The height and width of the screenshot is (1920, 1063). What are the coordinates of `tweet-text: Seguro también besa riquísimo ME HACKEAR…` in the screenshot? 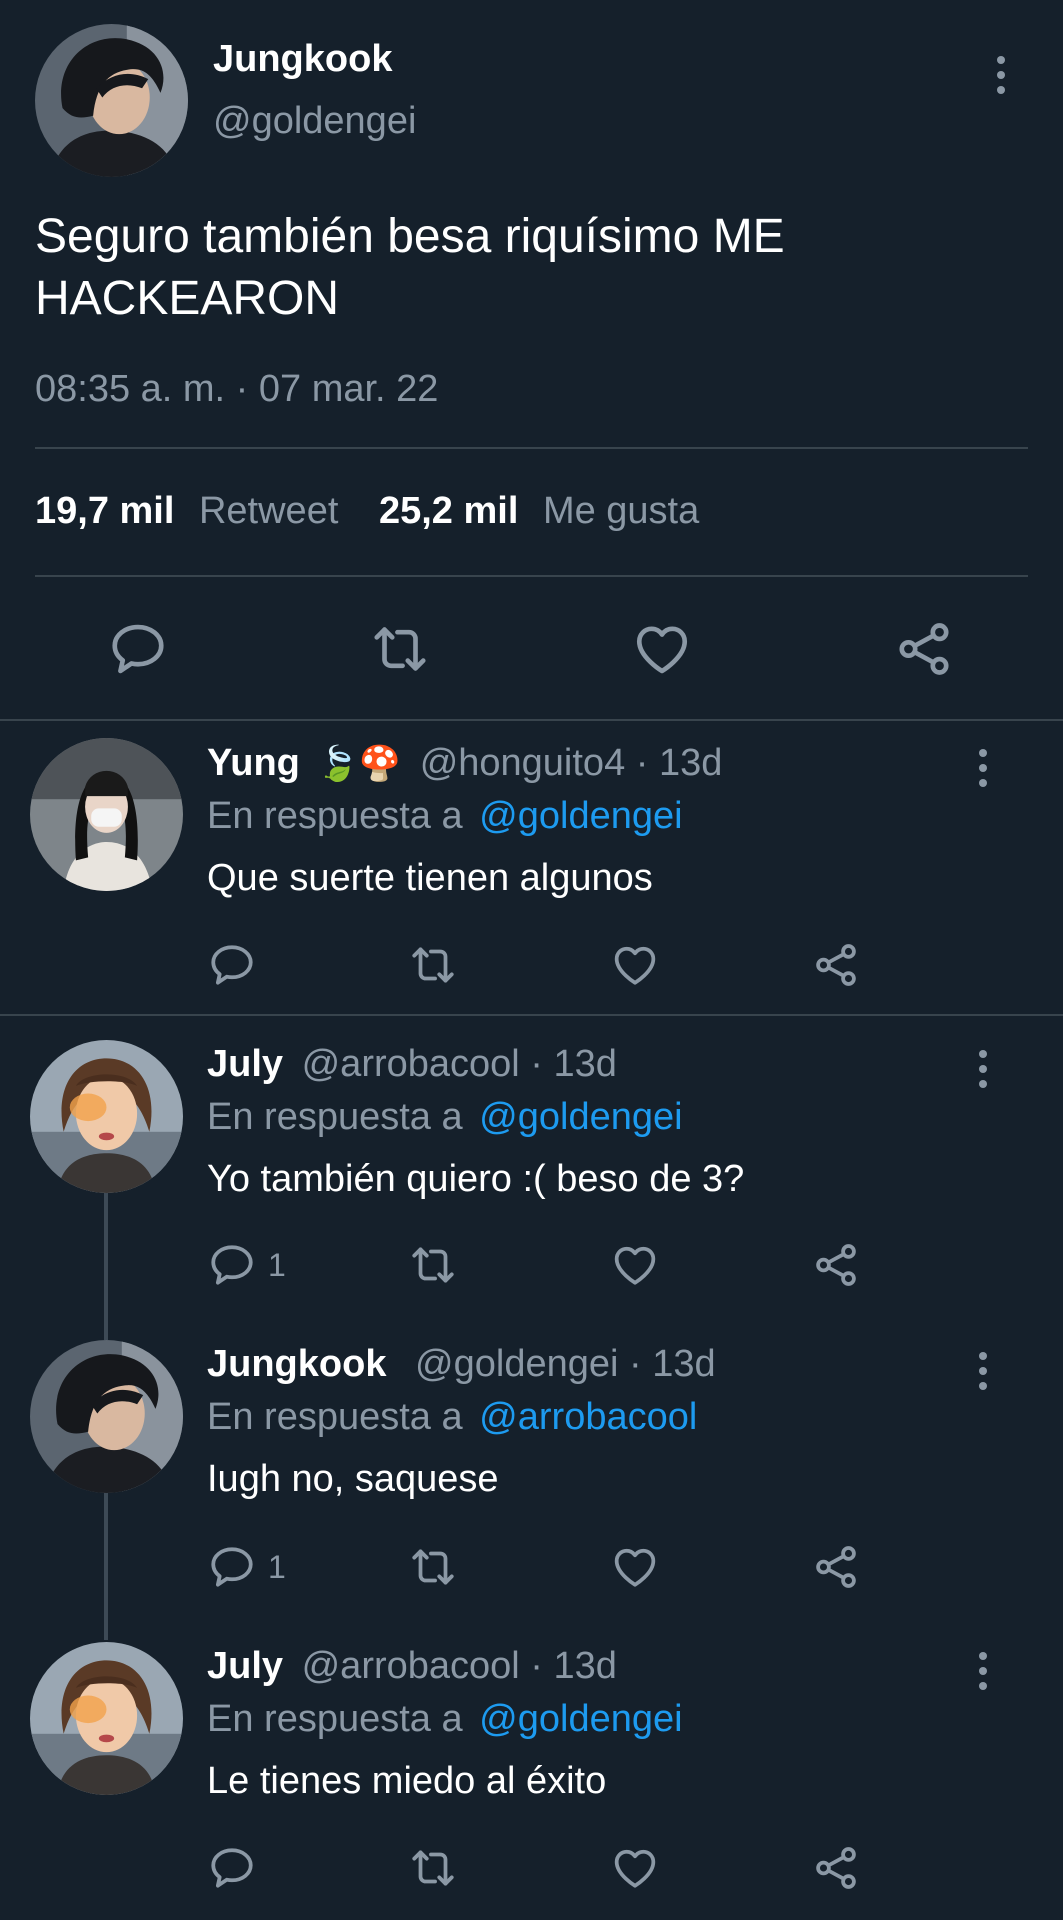 It's located at (410, 267).